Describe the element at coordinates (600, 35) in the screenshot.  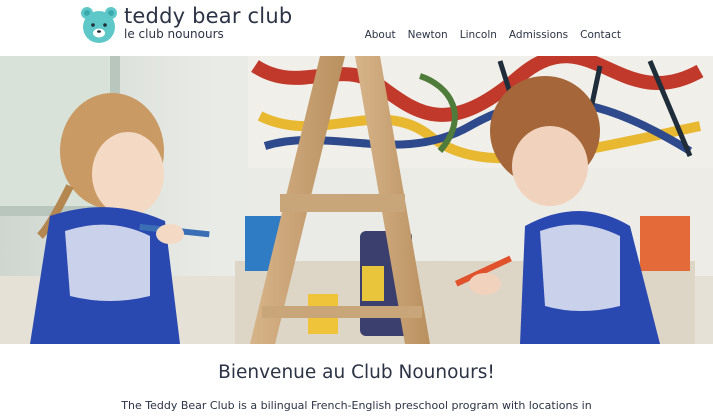
I see `nav-link-contact: Contact` at that location.